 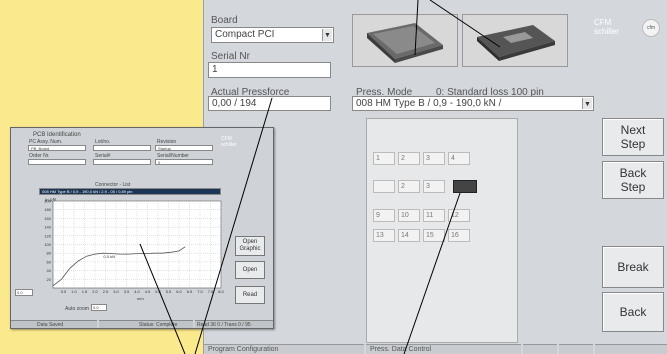 I want to click on grid-cell, so click(x=384, y=186).